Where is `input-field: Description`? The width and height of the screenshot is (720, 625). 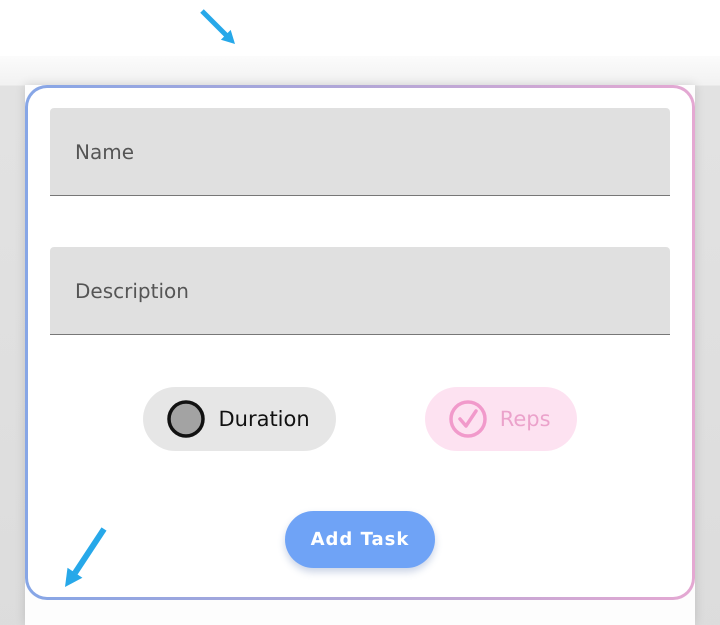
input-field: Description is located at coordinates (360, 291).